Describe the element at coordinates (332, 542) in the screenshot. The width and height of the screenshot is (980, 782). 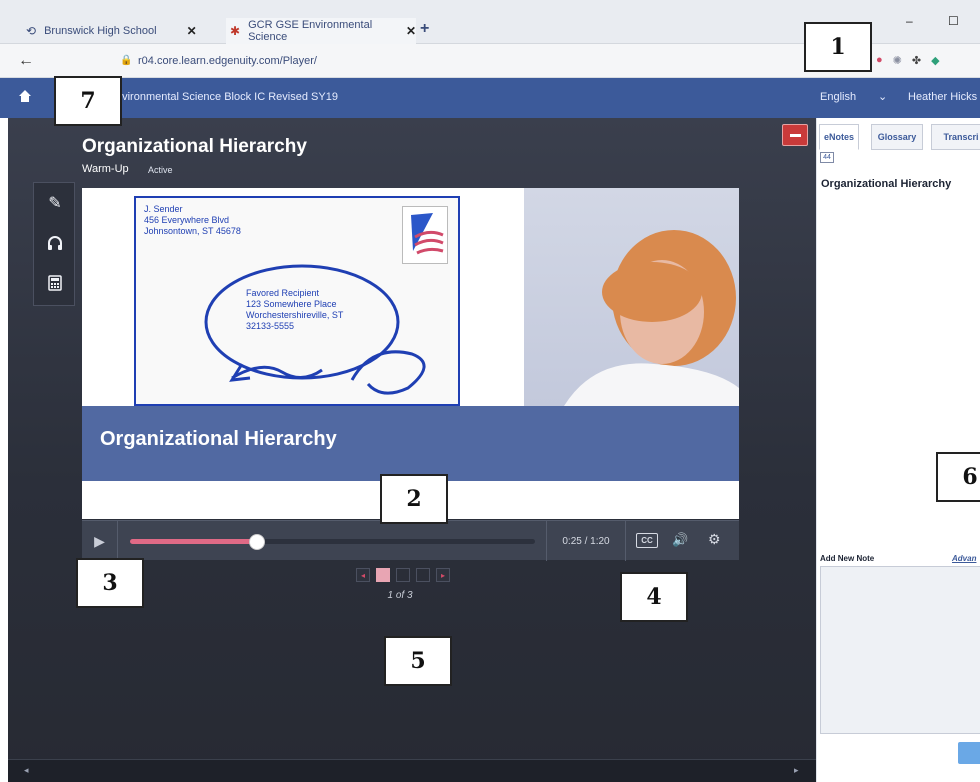
I see `progress-slider` at that location.